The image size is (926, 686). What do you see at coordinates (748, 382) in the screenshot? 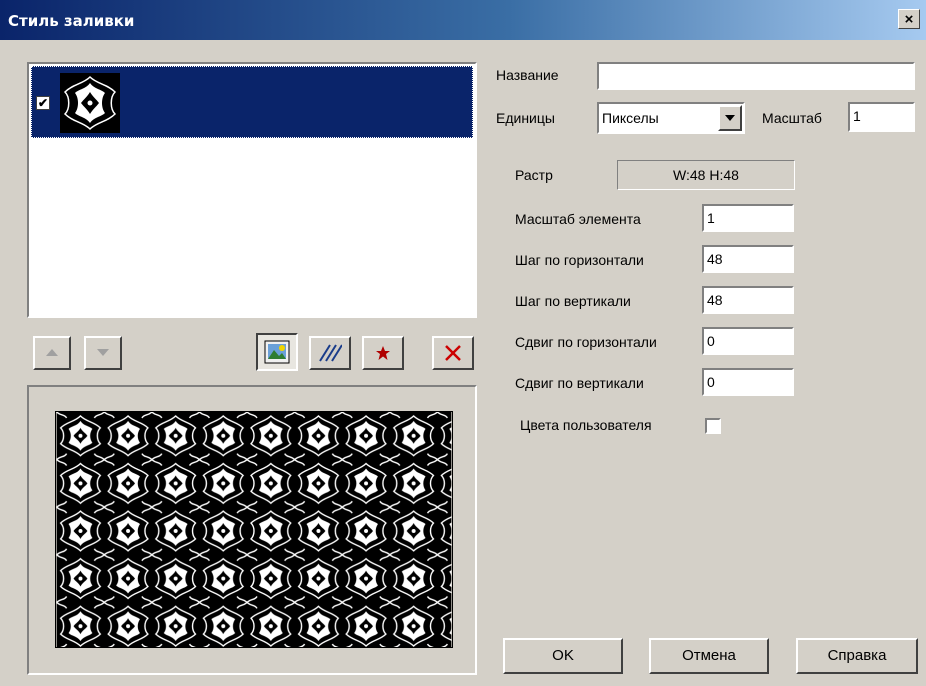
I see `vshift-field: 0` at bounding box center [748, 382].